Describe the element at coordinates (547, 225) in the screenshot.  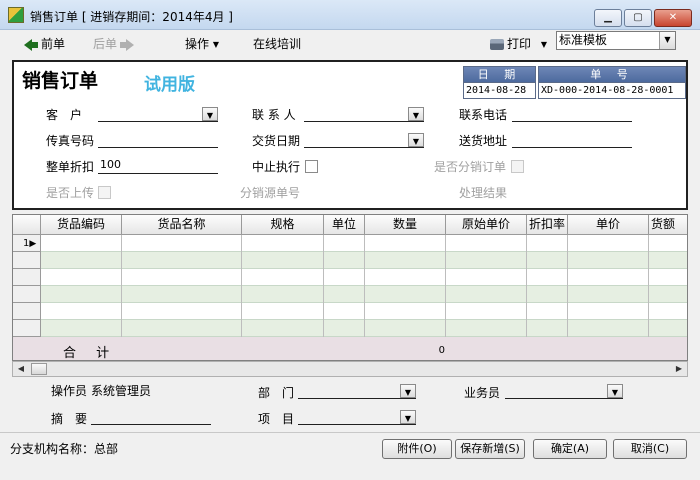
I see `col-header-discount: 折扣率` at that location.